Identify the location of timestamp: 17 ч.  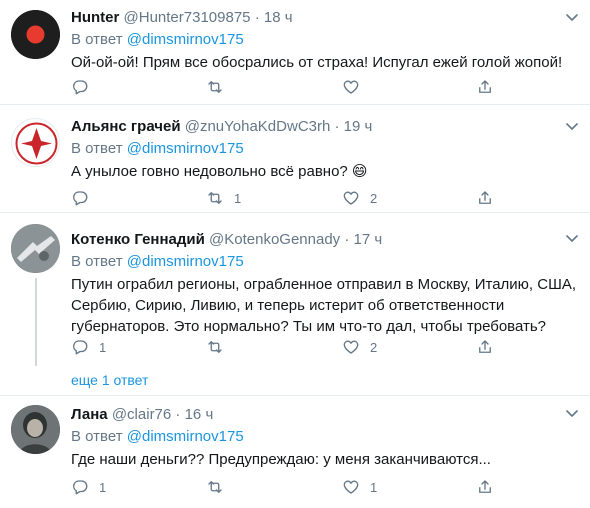
(368, 239).